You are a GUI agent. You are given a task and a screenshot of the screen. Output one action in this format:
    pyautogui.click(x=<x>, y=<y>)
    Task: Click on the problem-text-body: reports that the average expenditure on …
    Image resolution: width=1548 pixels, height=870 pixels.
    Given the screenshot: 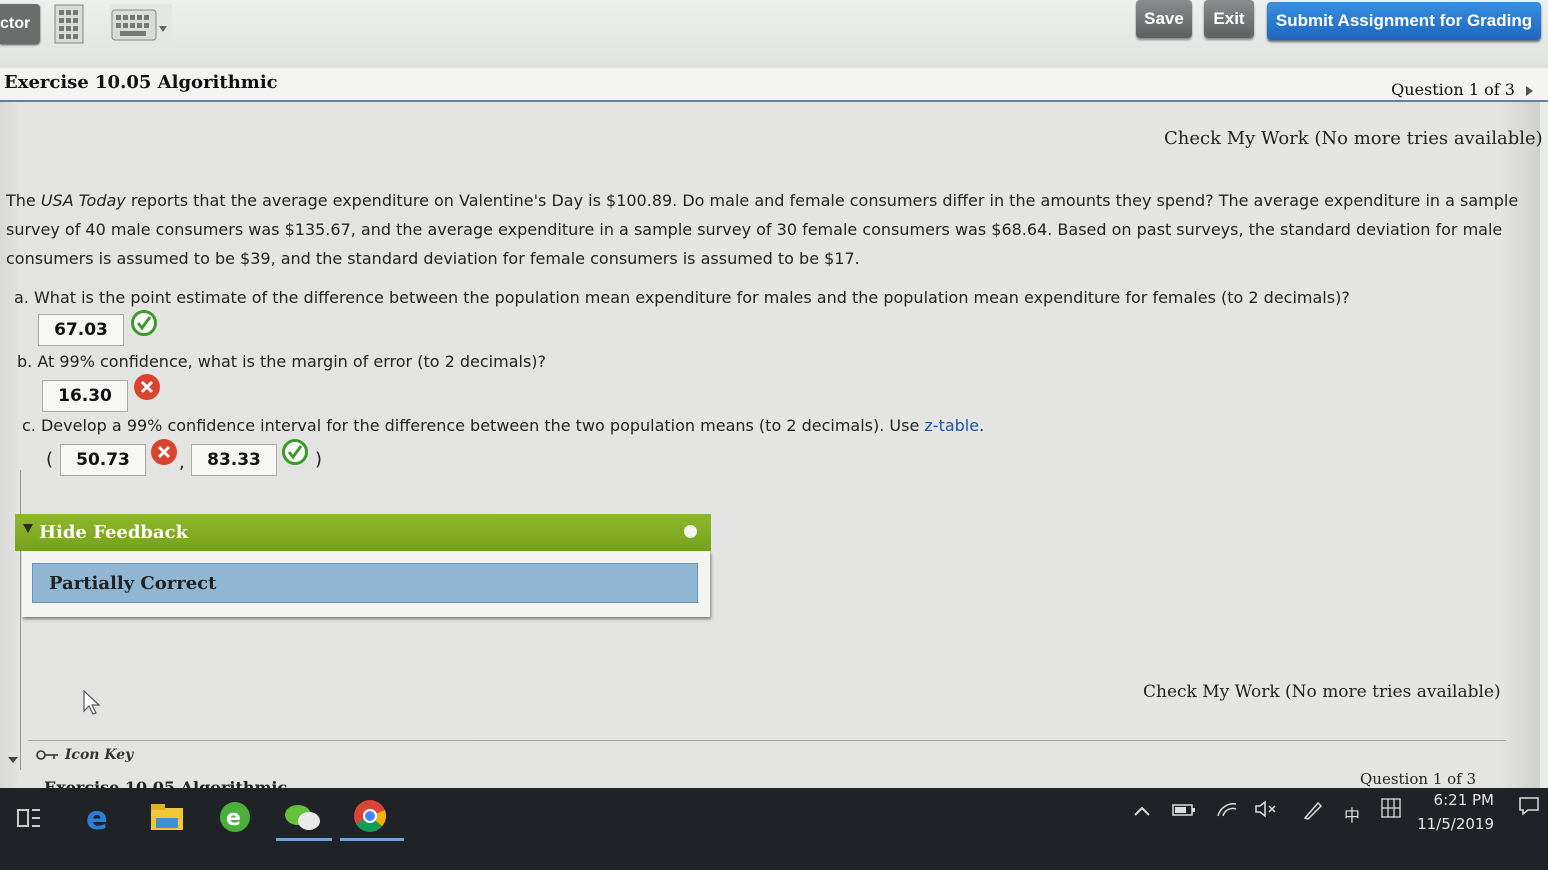 What is the action you would take?
    pyautogui.click(x=762, y=229)
    